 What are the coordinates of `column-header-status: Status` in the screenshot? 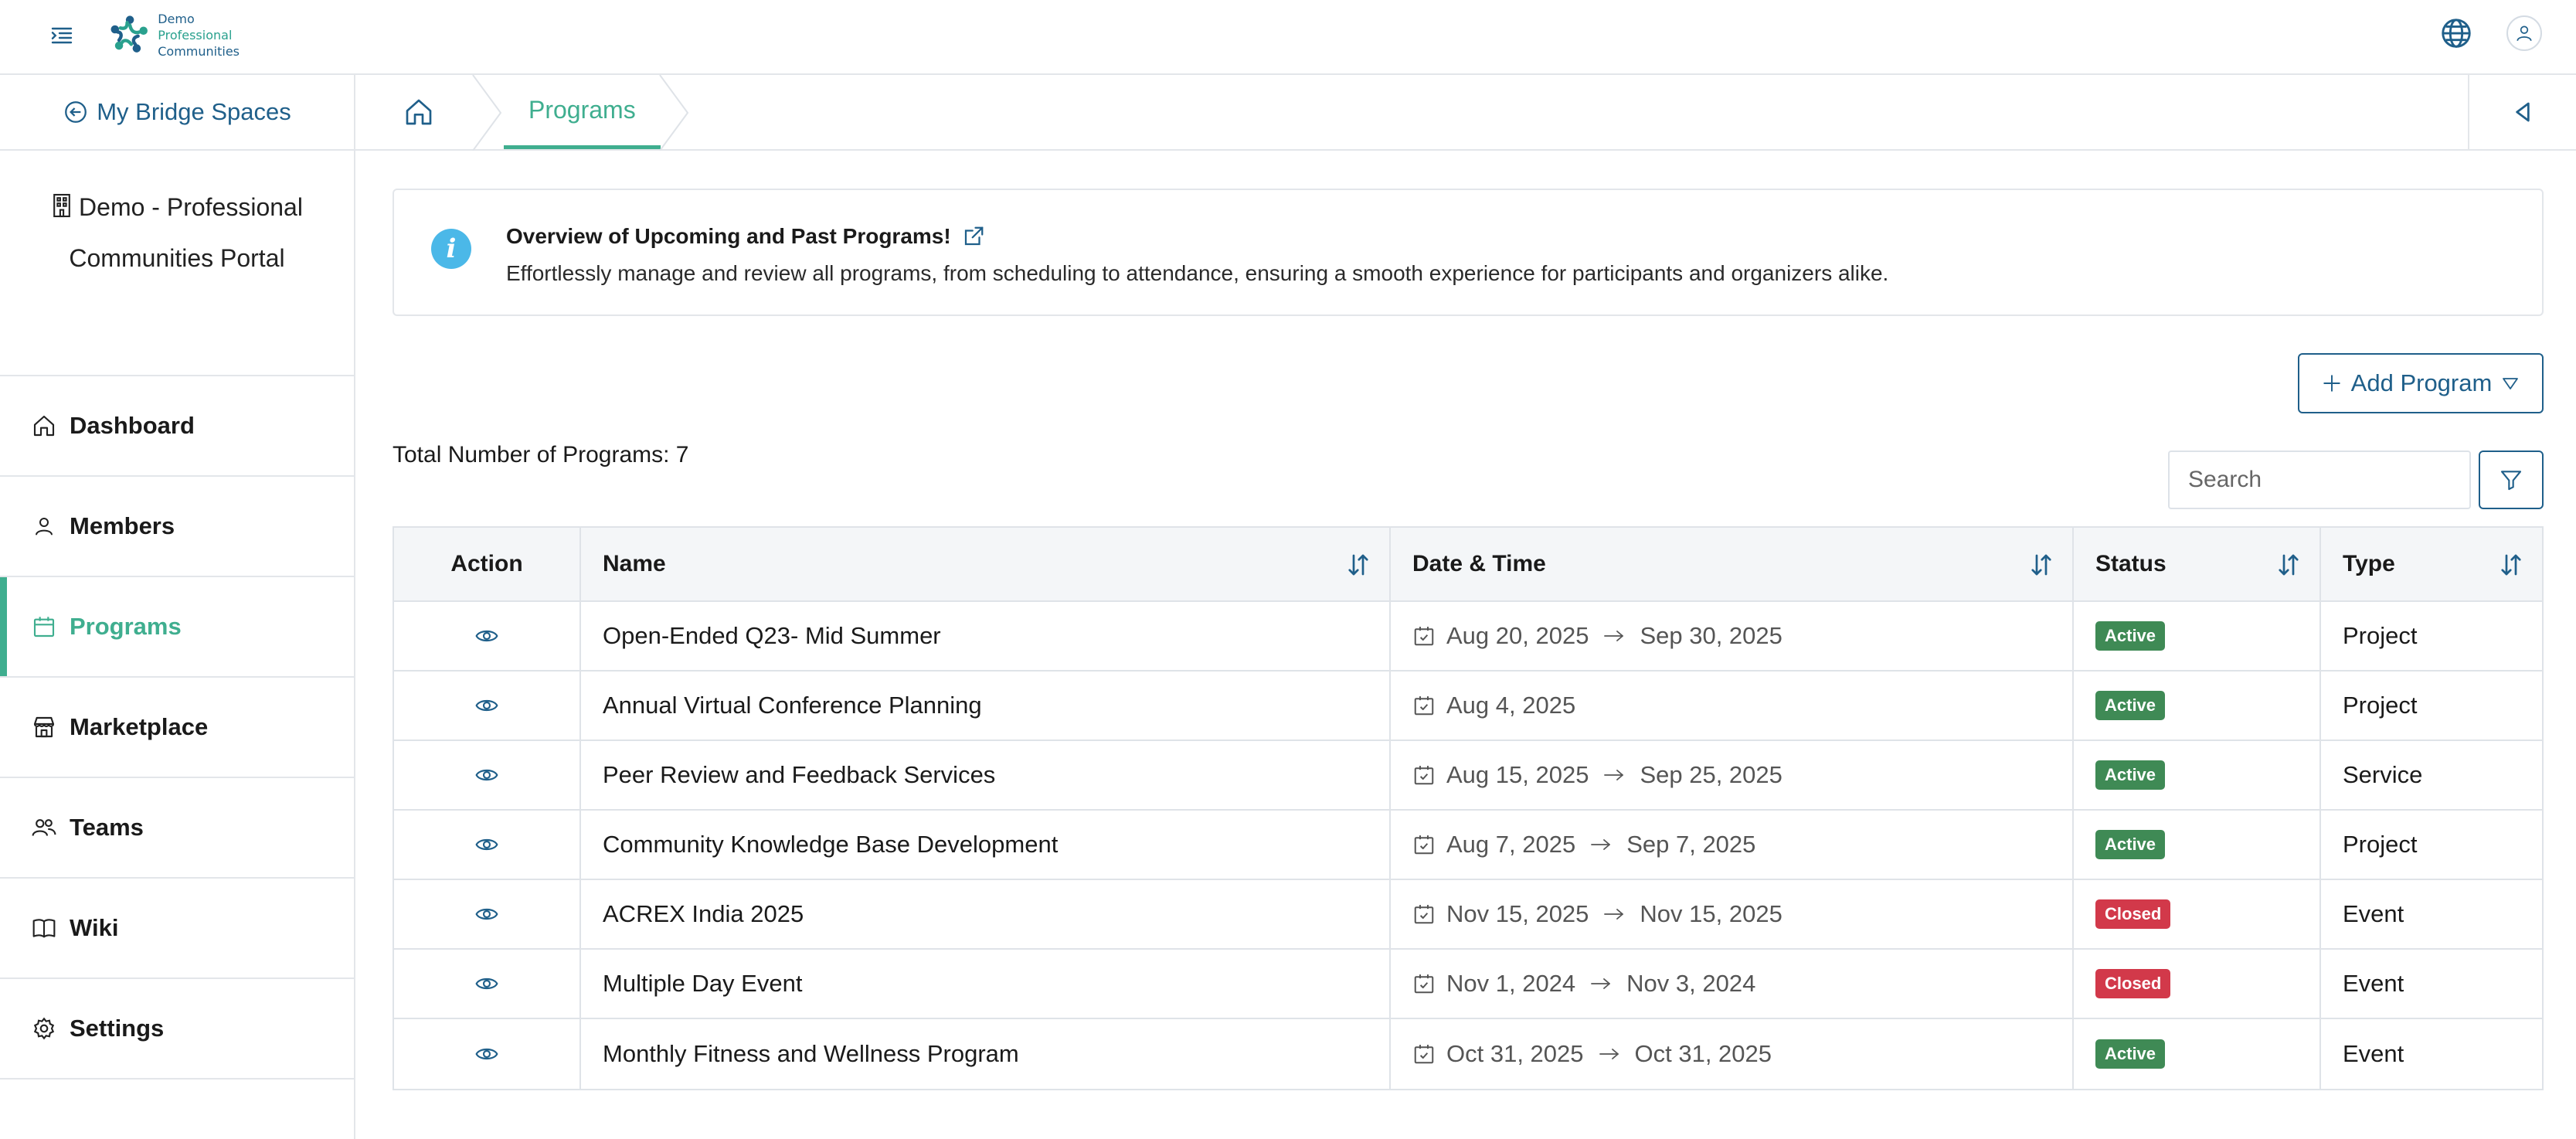 It's located at (2197, 564).